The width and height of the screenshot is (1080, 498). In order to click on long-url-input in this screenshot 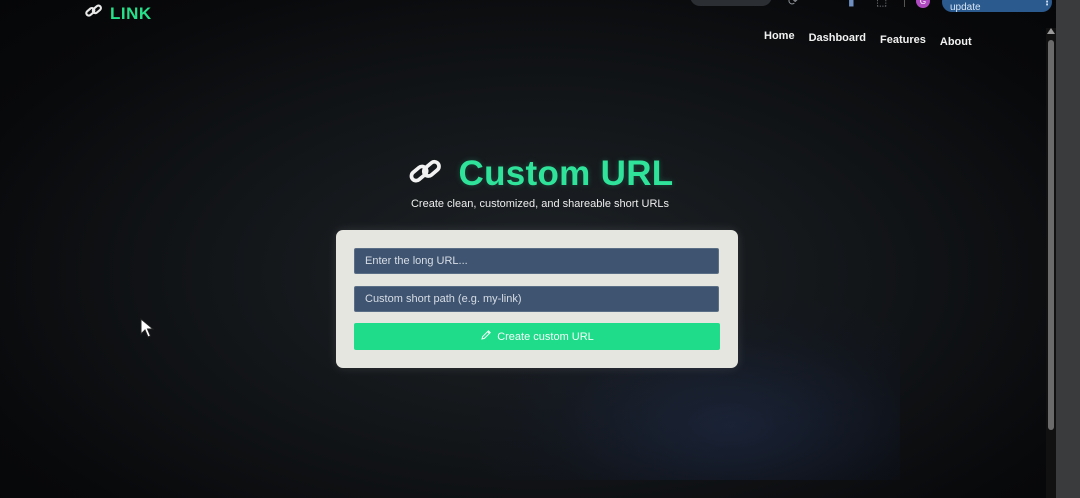, I will do `click(536, 261)`.